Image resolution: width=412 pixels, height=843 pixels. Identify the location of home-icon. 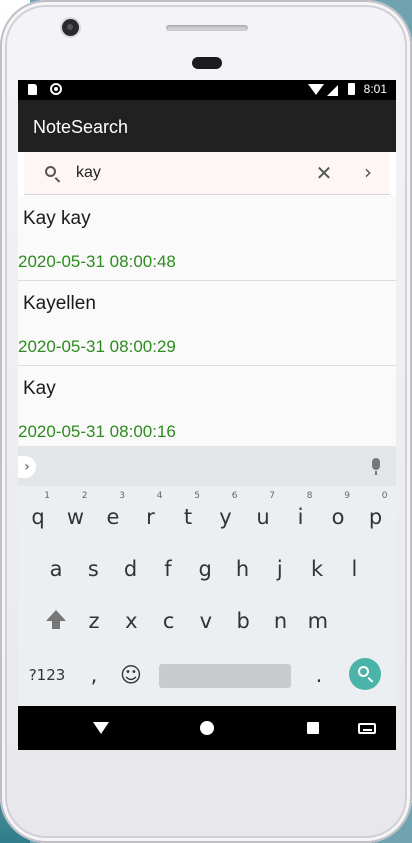
(207, 728).